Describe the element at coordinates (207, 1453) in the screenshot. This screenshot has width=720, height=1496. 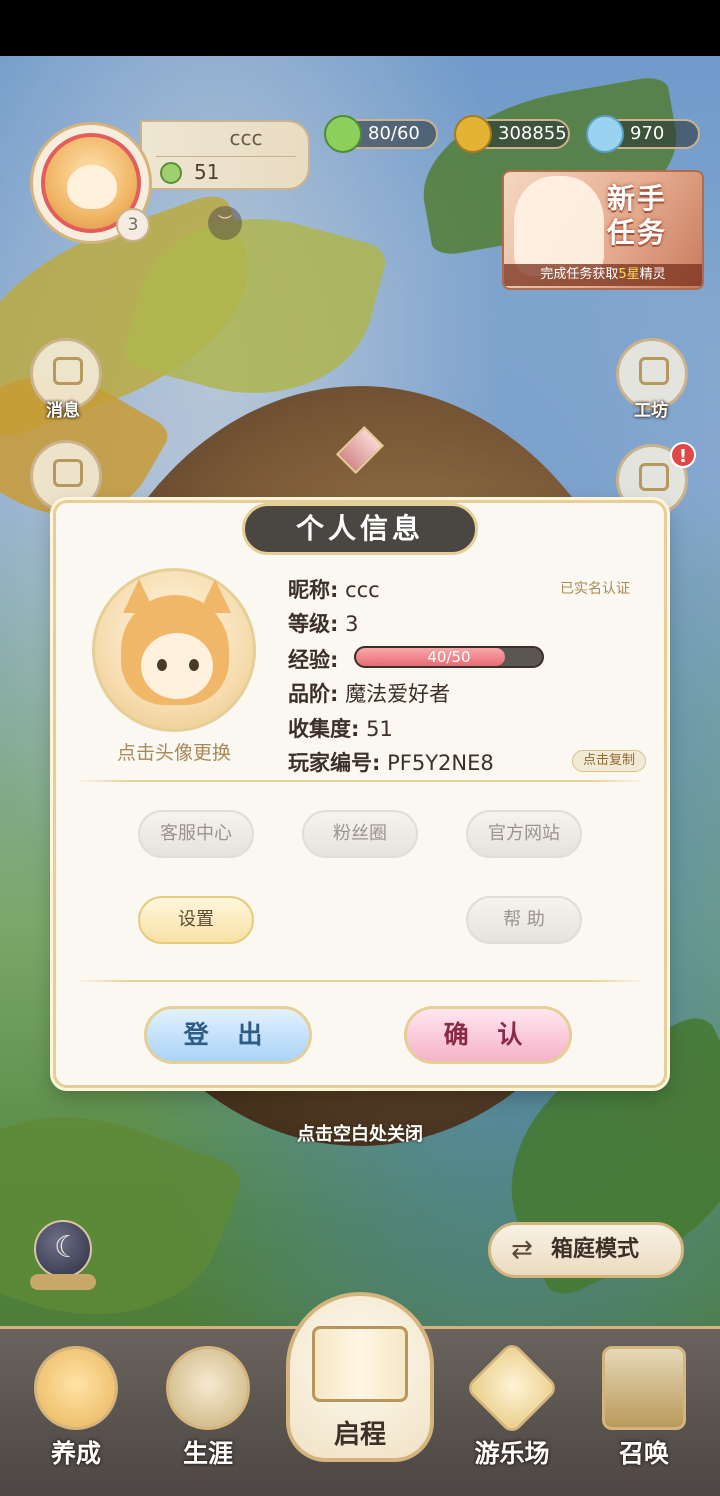
I see `nav-career-label: 生涯` at that location.